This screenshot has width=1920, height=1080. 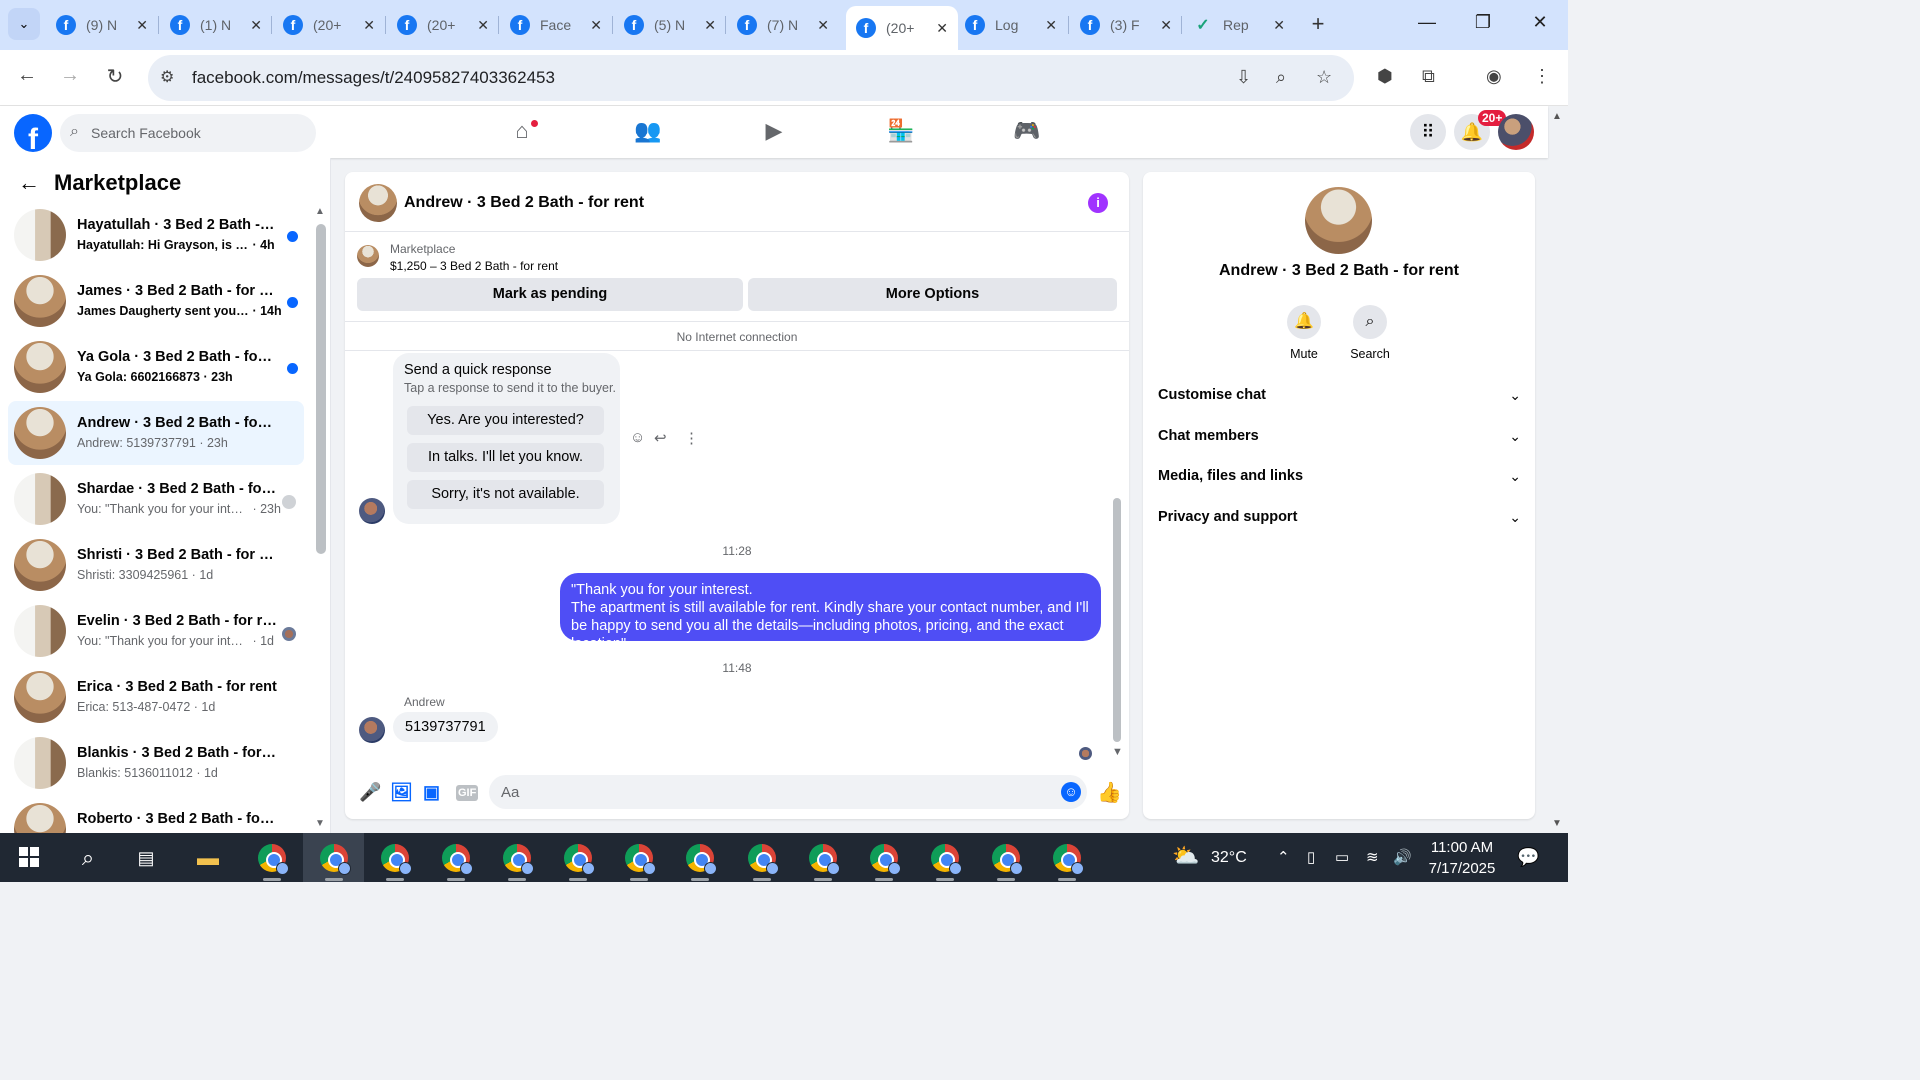 I want to click on browser-tab: f (3) F ✕, so click(x=1126, y=25).